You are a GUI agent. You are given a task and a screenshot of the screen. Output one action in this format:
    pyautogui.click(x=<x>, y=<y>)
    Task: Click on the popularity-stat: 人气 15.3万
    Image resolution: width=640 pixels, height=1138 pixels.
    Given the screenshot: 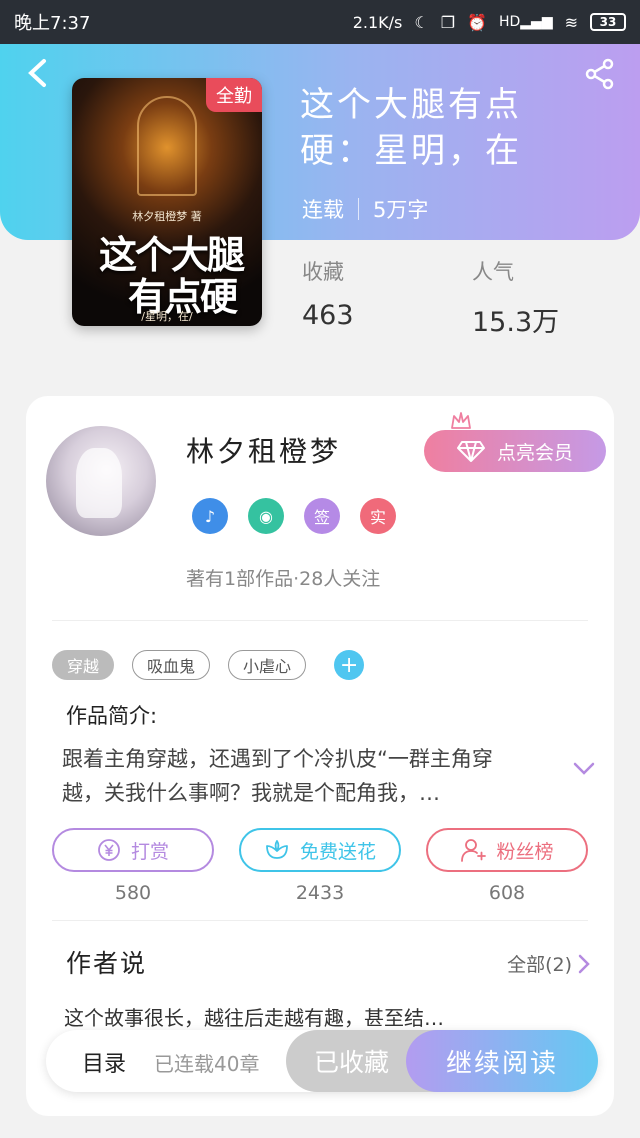 What is the action you would take?
    pyautogui.click(x=515, y=297)
    